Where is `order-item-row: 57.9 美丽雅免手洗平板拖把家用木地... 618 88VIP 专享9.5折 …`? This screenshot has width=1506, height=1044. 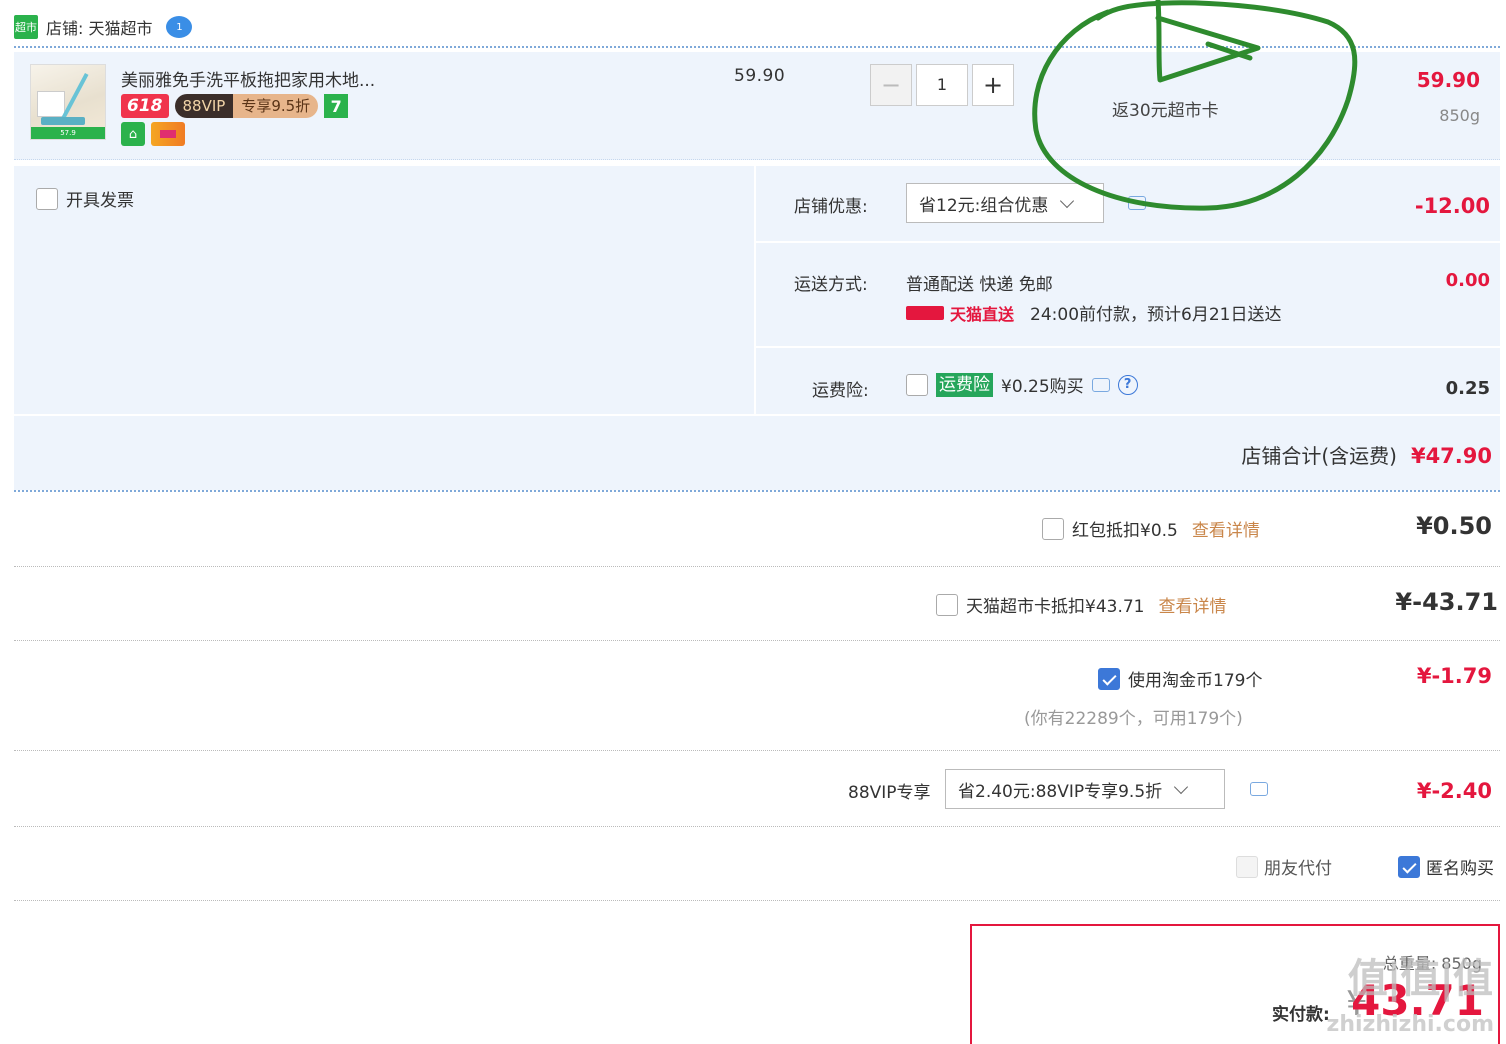
order-item-row: 57.9 美丽雅免手洗平板拖把家用木地... 618 88VIP 专享9.5折 … is located at coordinates (757, 106).